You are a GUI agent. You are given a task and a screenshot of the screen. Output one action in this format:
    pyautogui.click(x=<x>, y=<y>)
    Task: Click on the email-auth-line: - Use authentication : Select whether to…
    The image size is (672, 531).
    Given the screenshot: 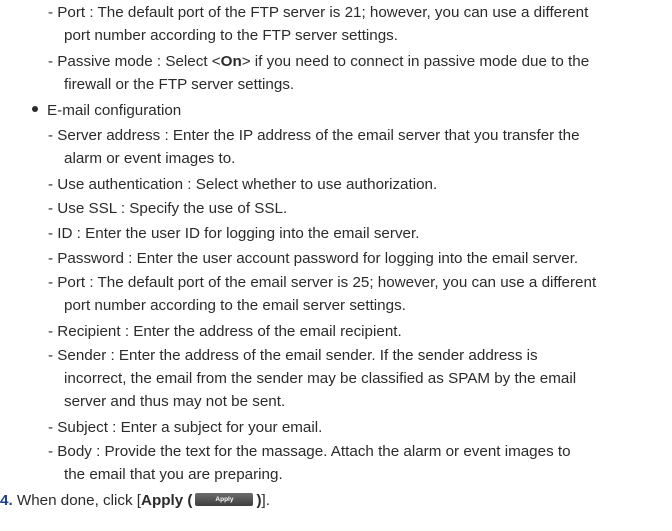 What is the action you would take?
    pyautogui.click(x=243, y=184)
    